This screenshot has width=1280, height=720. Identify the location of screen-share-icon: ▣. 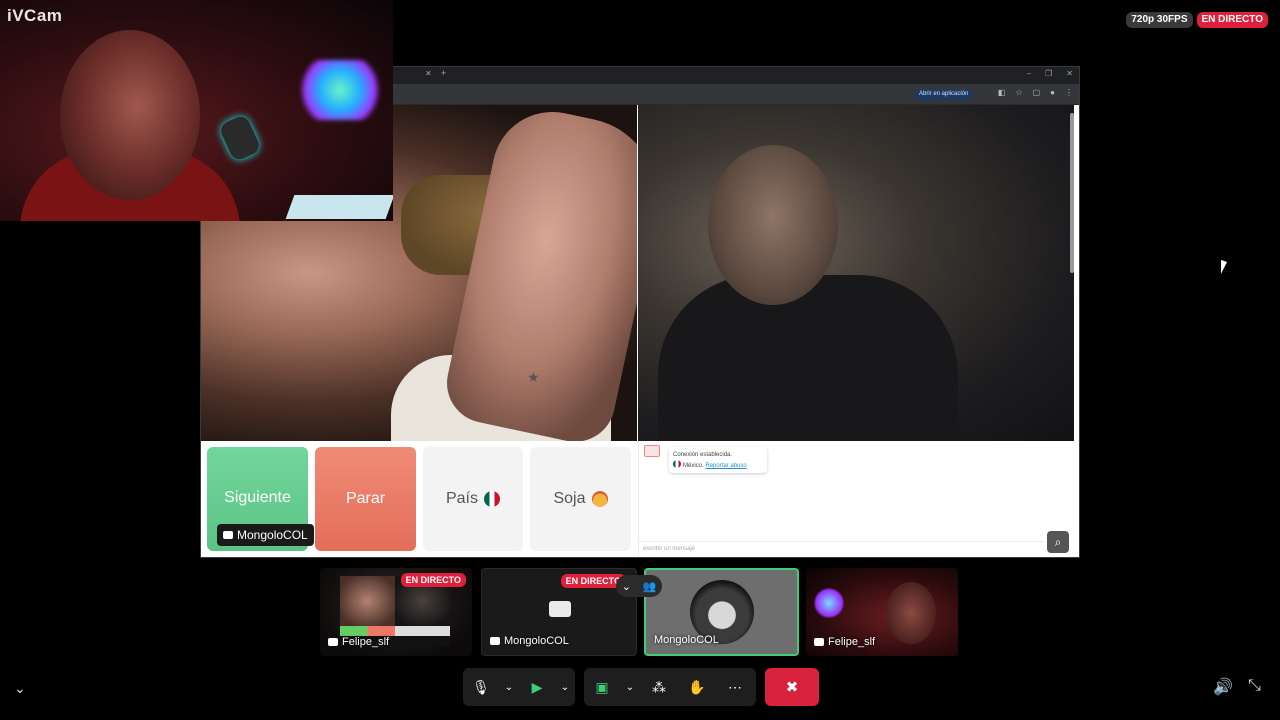
(602, 687).